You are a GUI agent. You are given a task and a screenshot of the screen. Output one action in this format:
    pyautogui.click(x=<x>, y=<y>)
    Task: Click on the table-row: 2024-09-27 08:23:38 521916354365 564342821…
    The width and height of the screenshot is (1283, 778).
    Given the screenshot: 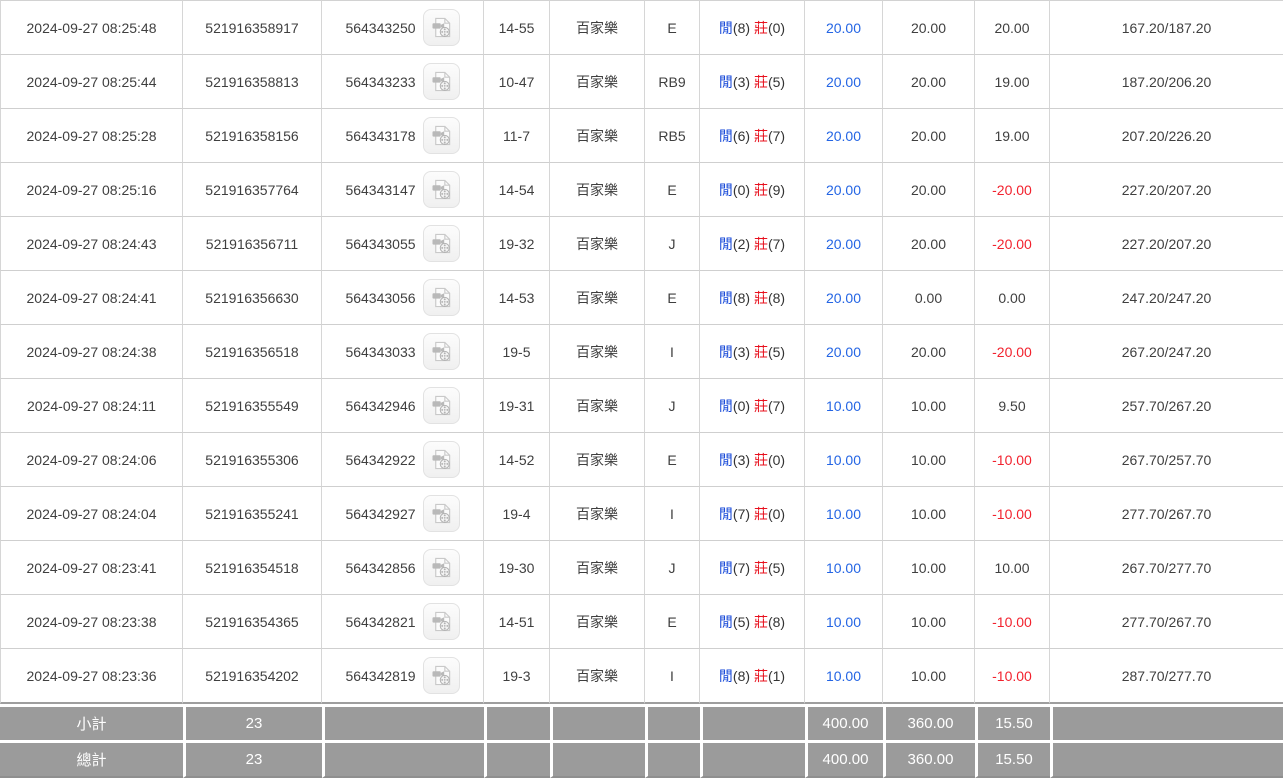 What is the action you would take?
    pyautogui.click(x=641, y=622)
    